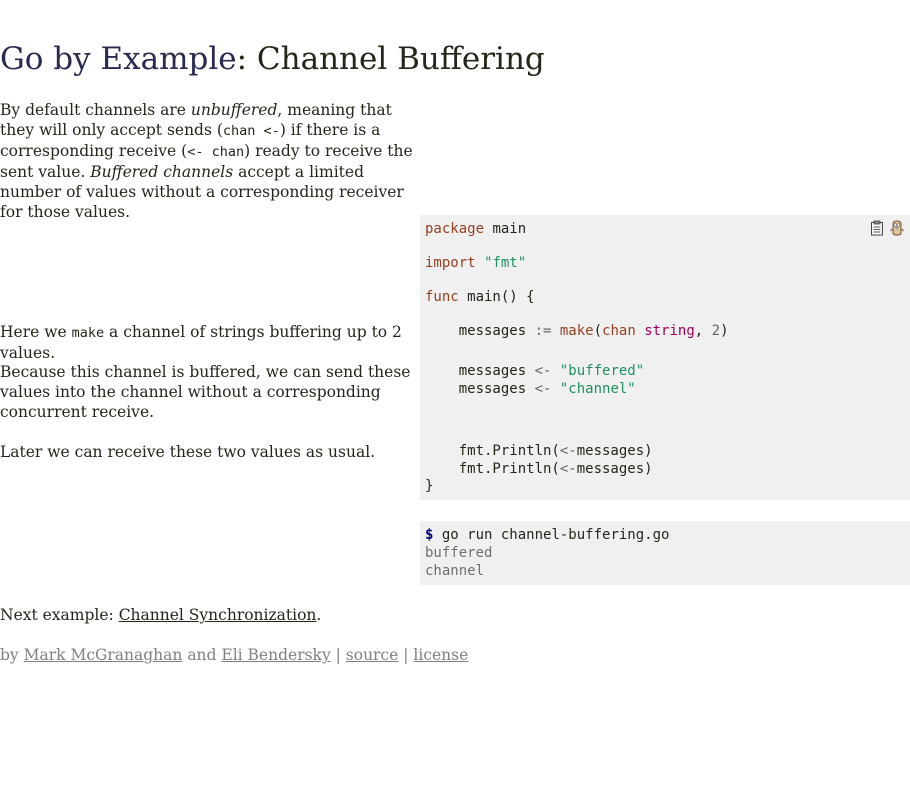  What do you see at coordinates (234, 110) in the screenshot?
I see `intro-em-unbuffered: unbuffered` at bounding box center [234, 110].